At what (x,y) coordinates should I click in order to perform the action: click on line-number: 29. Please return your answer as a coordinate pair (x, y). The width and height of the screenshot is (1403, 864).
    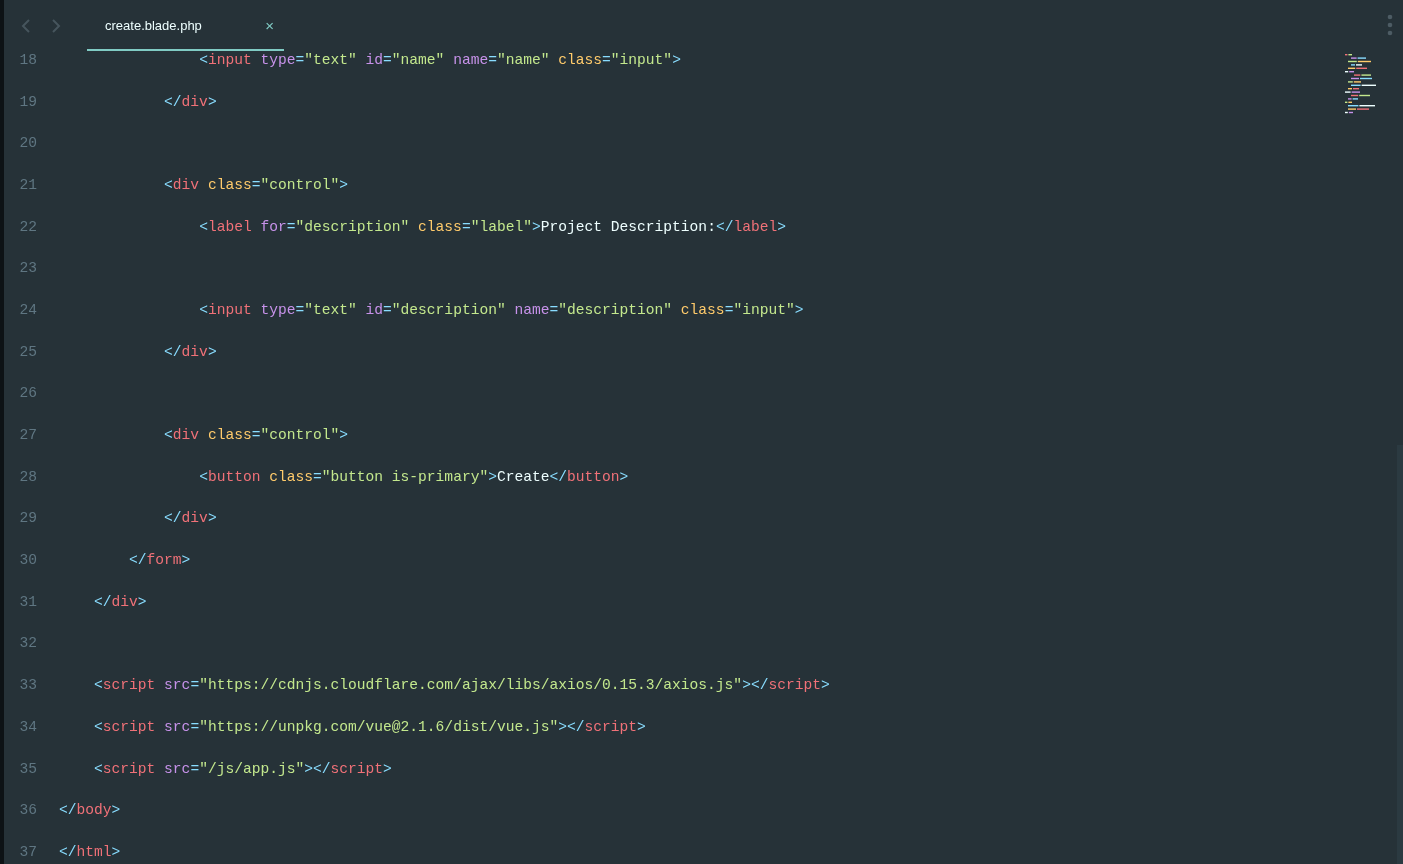
    Looking at the image, I should click on (27, 518).